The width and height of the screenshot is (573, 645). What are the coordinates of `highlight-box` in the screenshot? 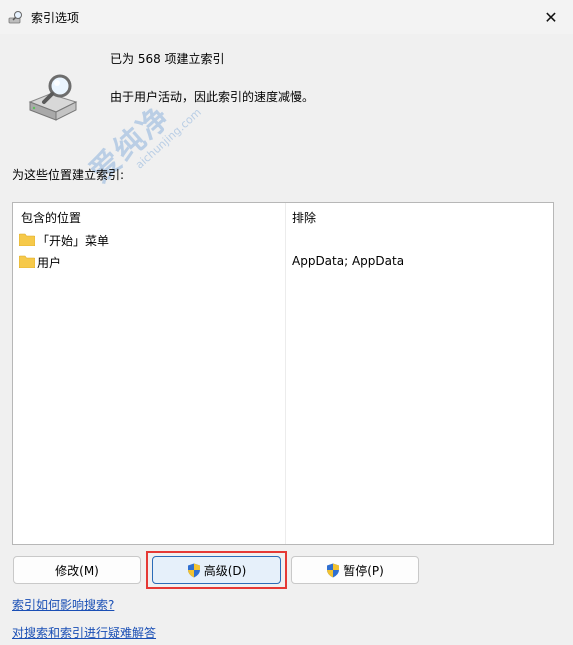 It's located at (216, 570).